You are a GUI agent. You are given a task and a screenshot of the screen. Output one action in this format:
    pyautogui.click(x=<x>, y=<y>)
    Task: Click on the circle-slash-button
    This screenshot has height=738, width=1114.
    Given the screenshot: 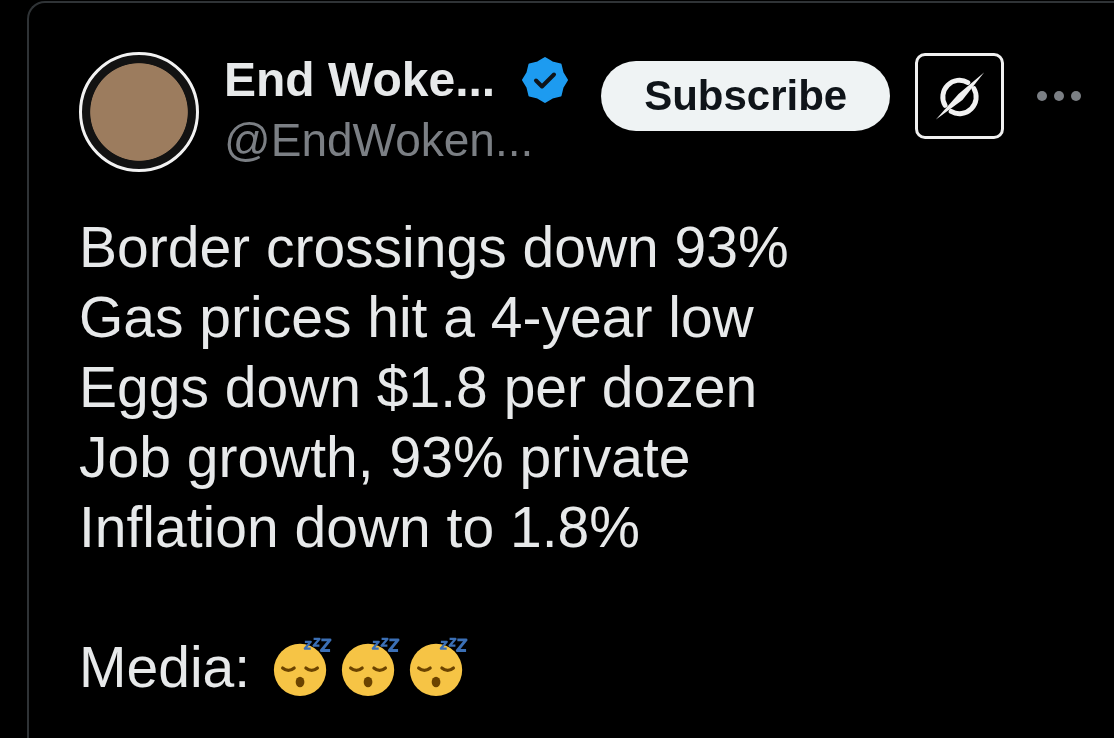 What is the action you would take?
    pyautogui.click(x=960, y=96)
    